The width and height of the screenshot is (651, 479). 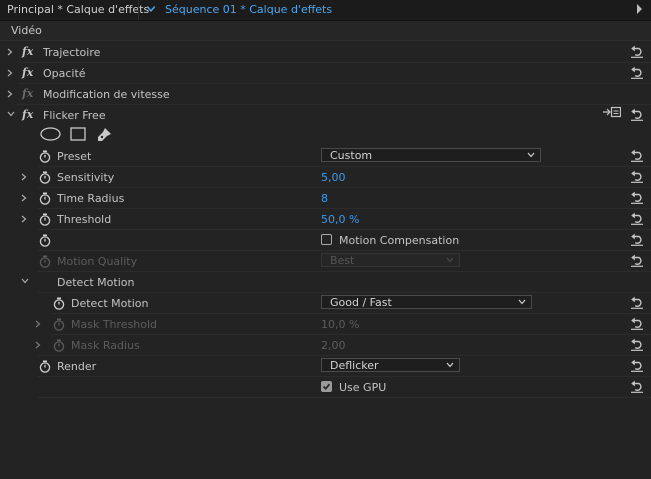 What do you see at coordinates (640, 9) in the screenshot?
I see `panel-menu-icon` at bounding box center [640, 9].